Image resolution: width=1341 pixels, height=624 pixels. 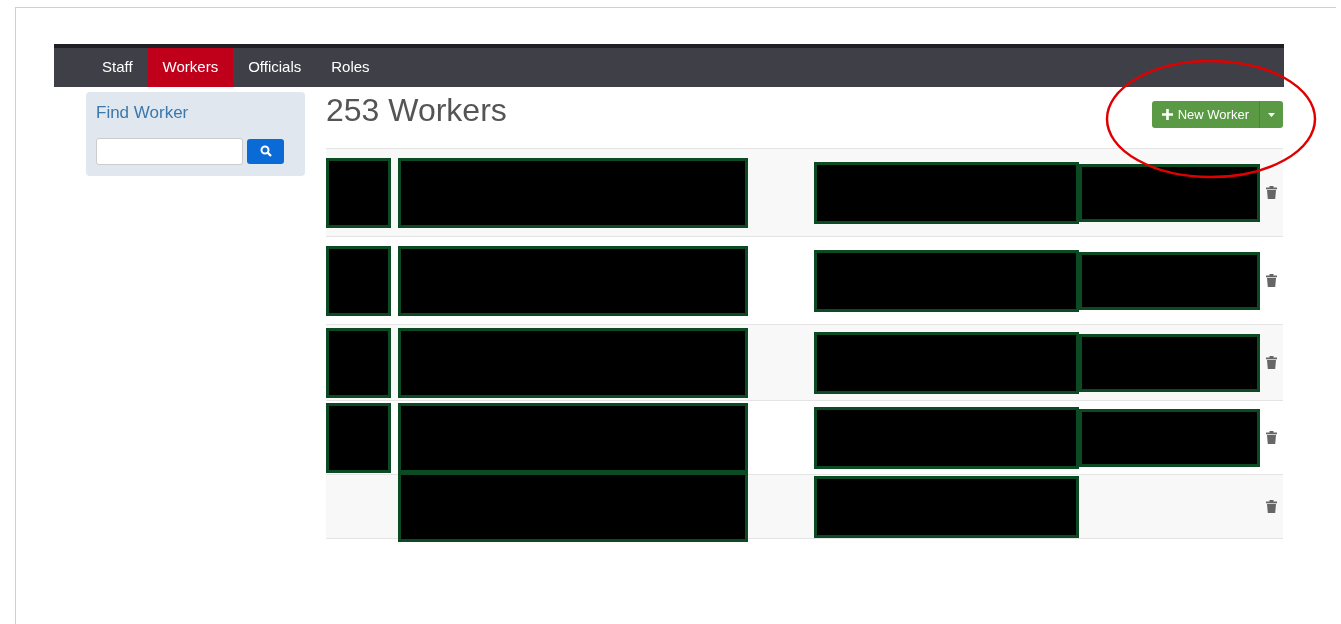 I want to click on nav-tab: Officials, so click(x=275, y=67).